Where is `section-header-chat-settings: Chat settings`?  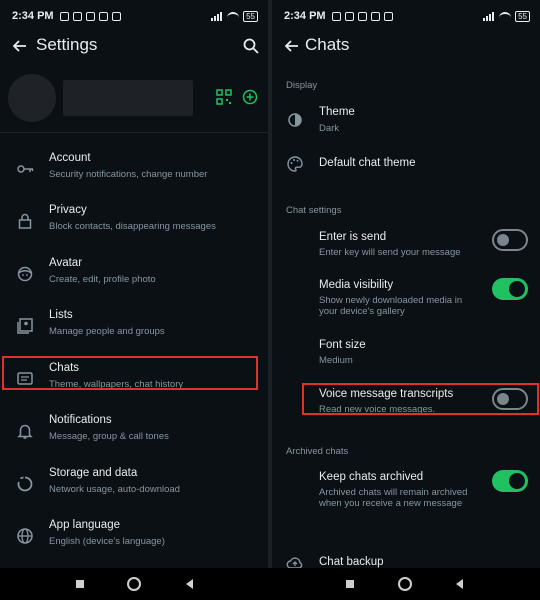 section-header-chat-settings: Chat settings is located at coordinates (314, 210).